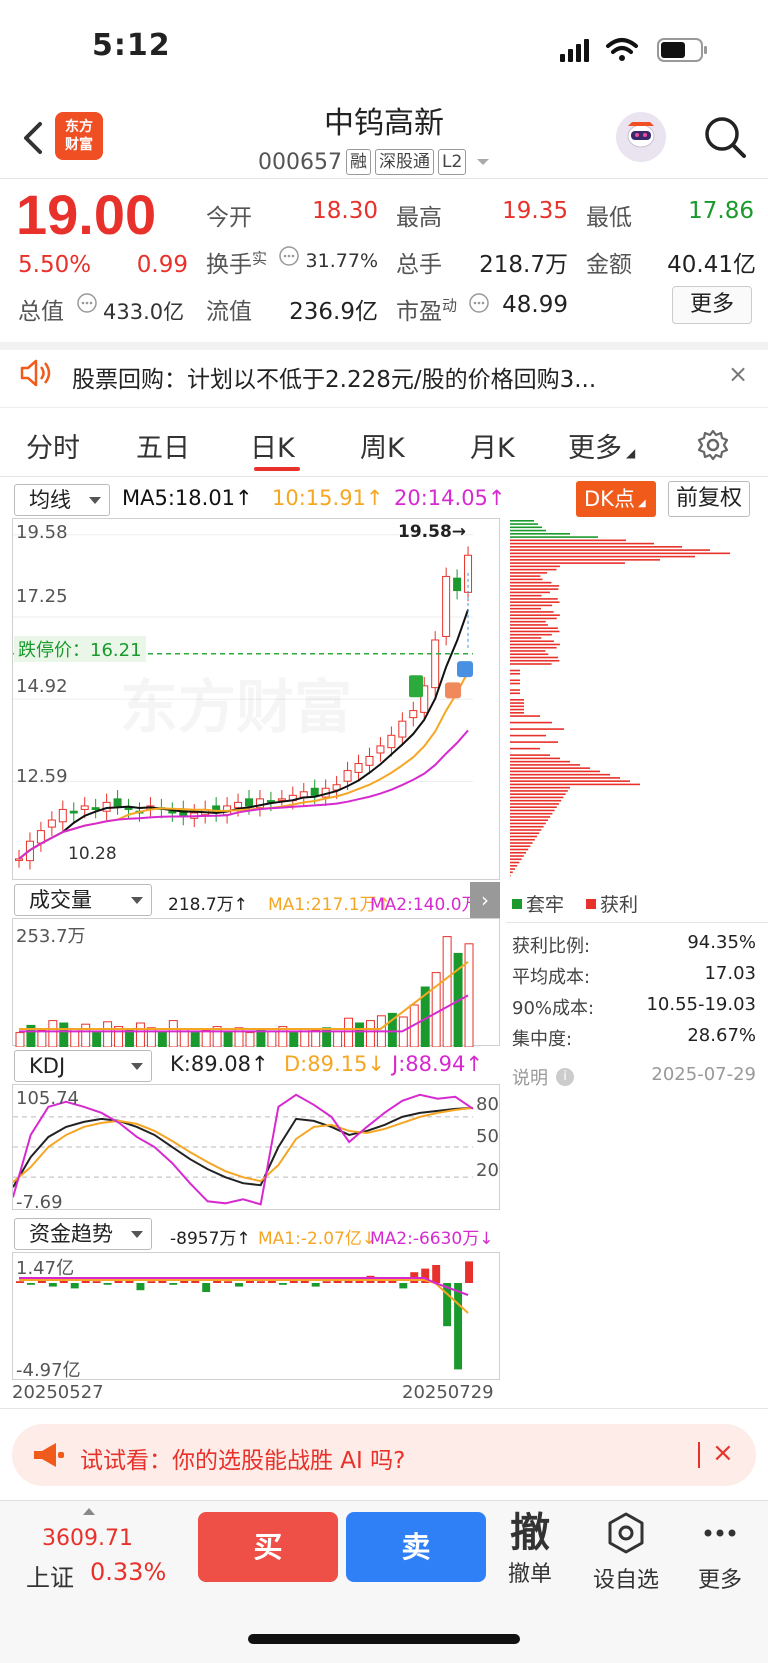  Describe the element at coordinates (208, 905) in the screenshot. I see `volume-value: 218.7万↑` at that location.